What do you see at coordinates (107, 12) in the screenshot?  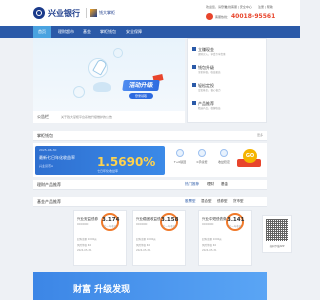 I see `product-name: 钱大掌柜` at bounding box center [107, 12].